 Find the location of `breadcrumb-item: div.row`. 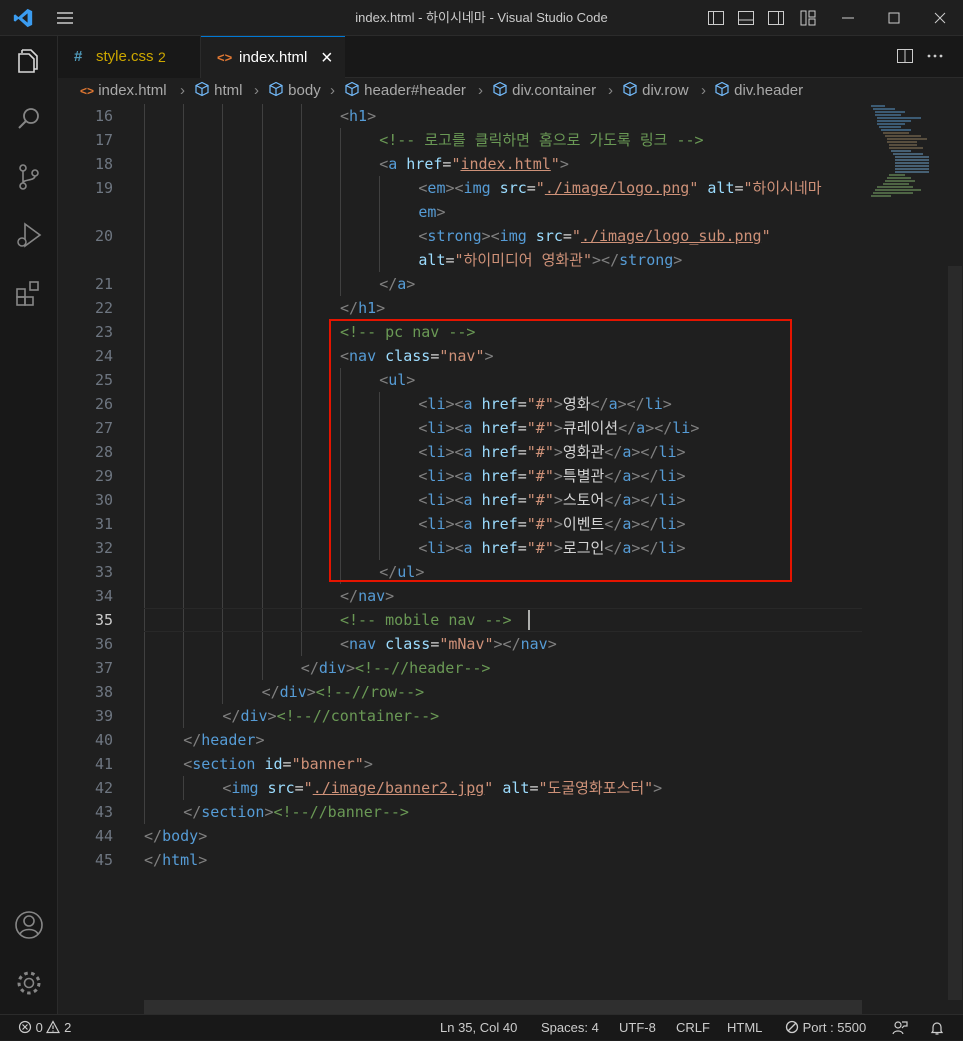

breadcrumb-item: div.row is located at coordinates (655, 91).